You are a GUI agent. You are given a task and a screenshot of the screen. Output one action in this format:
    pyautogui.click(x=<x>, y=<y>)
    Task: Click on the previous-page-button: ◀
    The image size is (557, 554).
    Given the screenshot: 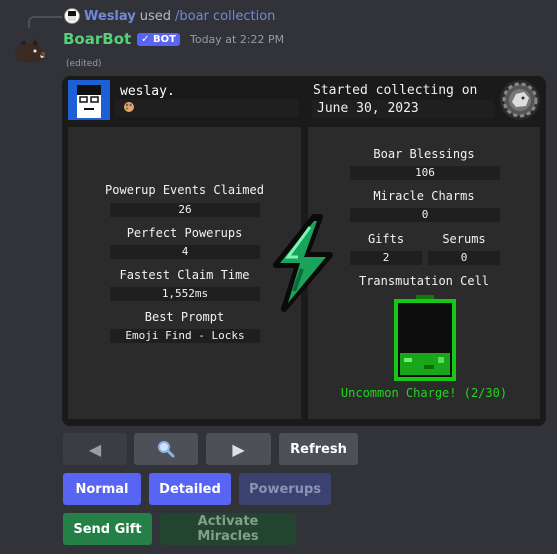 What is the action you would take?
    pyautogui.click(x=95, y=449)
    